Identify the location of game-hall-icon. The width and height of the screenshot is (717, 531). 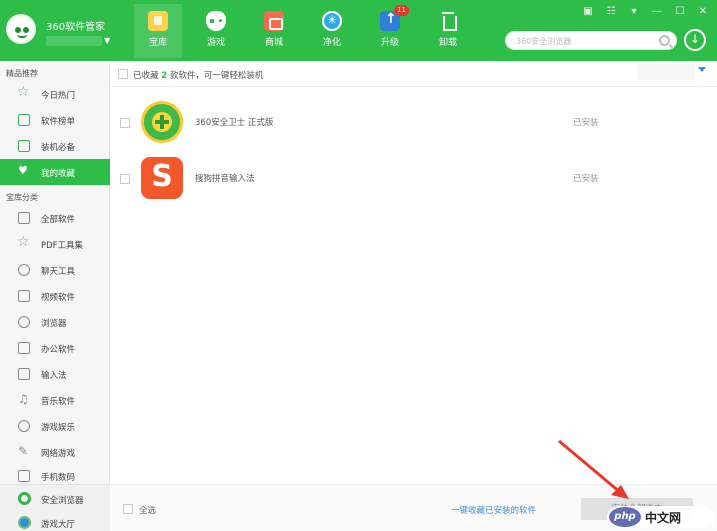
(24, 522).